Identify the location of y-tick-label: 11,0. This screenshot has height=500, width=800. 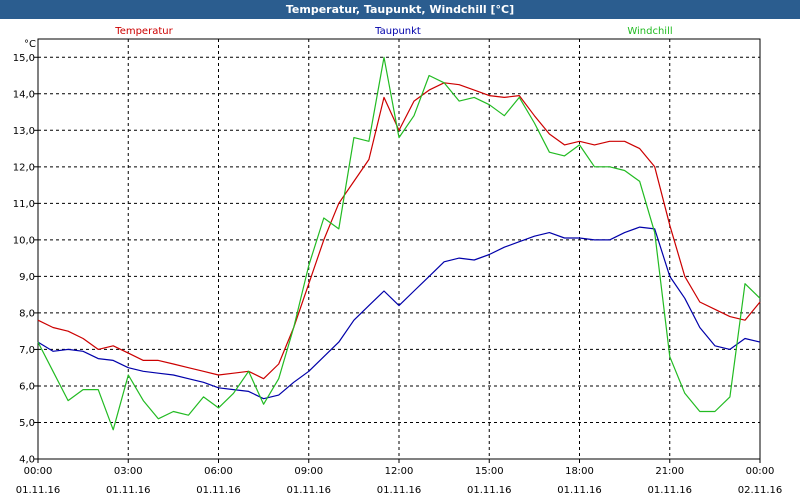
(24, 204).